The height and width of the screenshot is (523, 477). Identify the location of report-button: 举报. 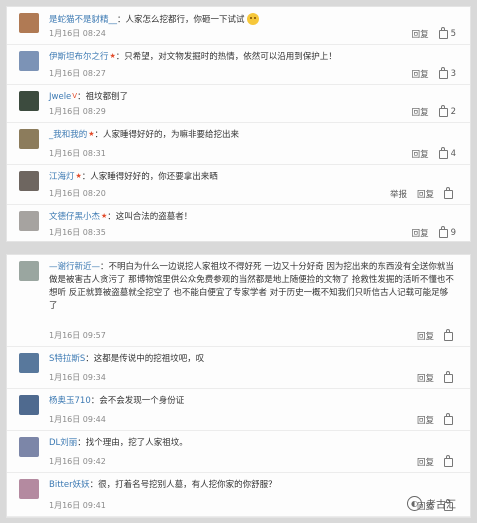
(398, 194).